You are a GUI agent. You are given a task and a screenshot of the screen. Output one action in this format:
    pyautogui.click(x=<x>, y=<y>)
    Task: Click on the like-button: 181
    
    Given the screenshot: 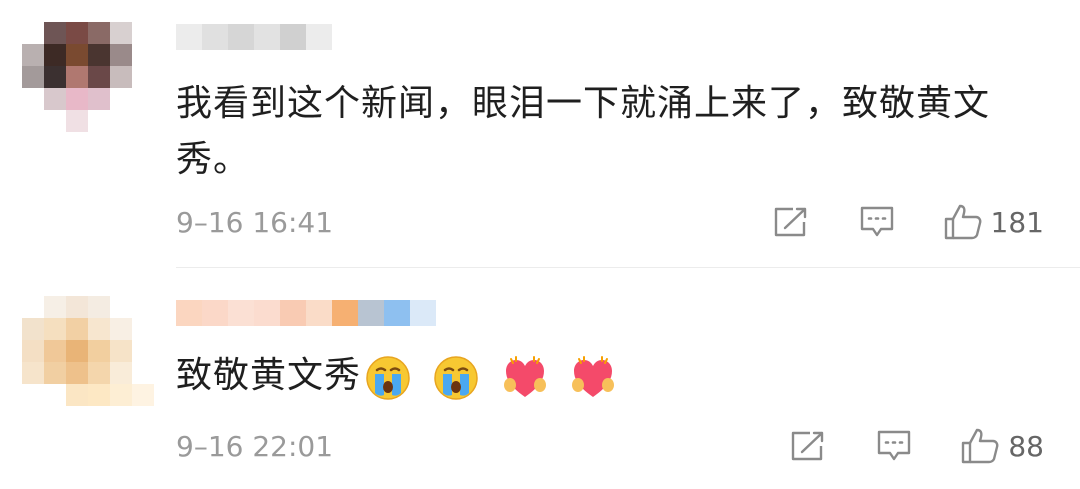 What is the action you would take?
    pyautogui.click(x=993, y=222)
    